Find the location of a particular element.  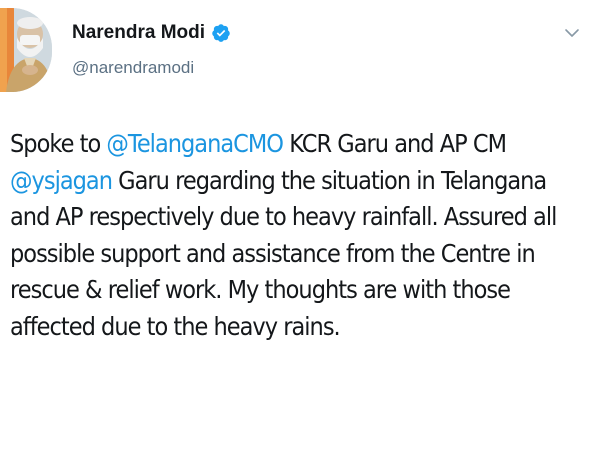

tweet-text-segment: Spoke to is located at coordinates (58, 143).